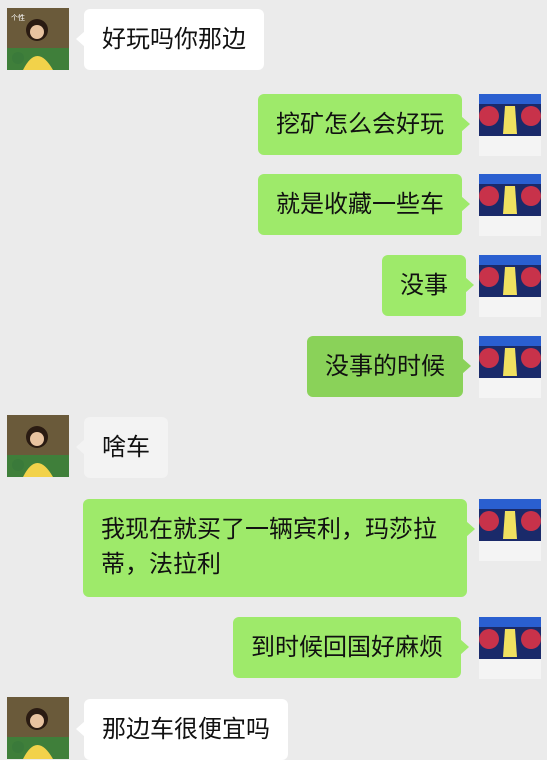  Describe the element at coordinates (170, 39) in the screenshot. I see `message-bubble-incoming: 好玩吗你那边` at that location.